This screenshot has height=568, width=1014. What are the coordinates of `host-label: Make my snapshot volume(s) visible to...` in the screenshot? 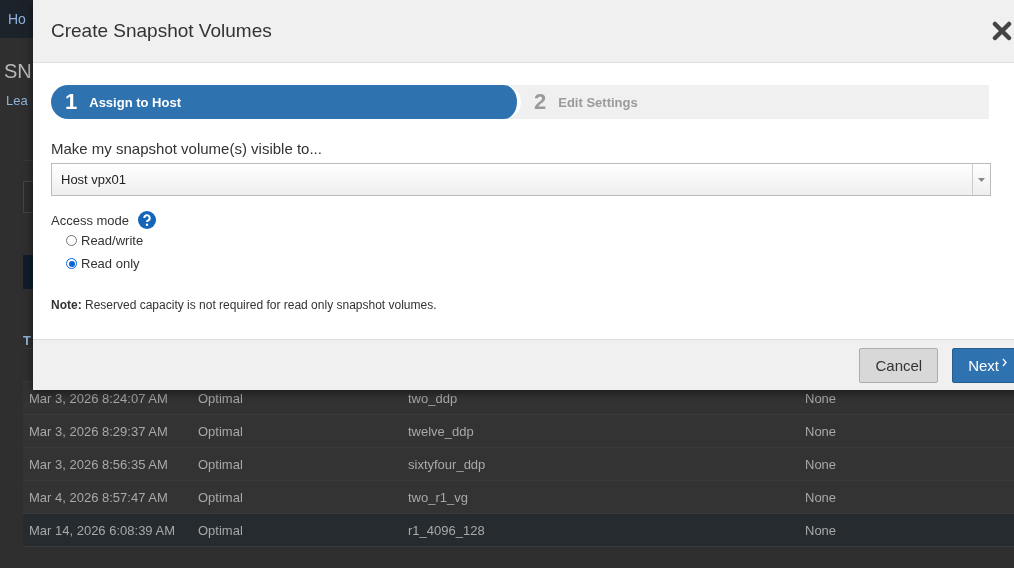 It's located at (187, 148).